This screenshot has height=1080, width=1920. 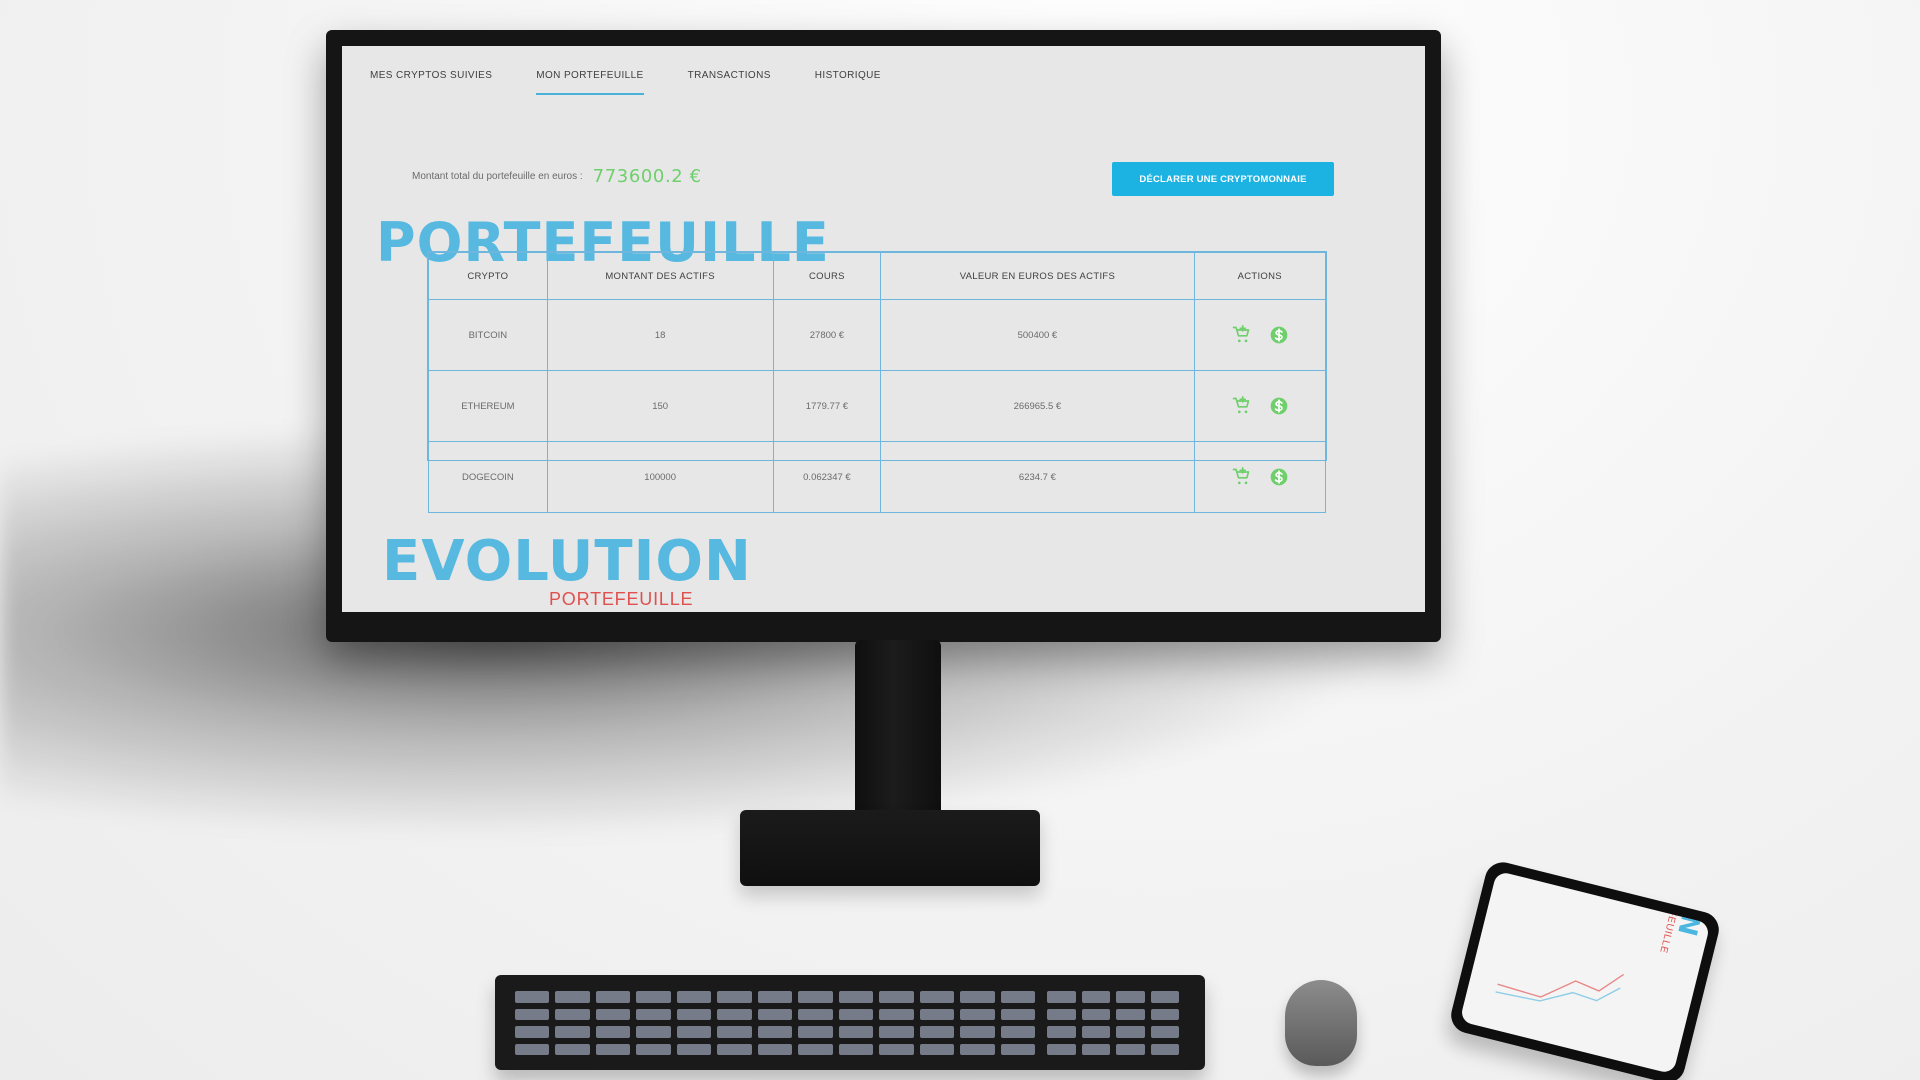 What do you see at coordinates (1037, 477) in the screenshot?
I see `cell-value: 6234.7 €` at bounding box center [1037, 477].